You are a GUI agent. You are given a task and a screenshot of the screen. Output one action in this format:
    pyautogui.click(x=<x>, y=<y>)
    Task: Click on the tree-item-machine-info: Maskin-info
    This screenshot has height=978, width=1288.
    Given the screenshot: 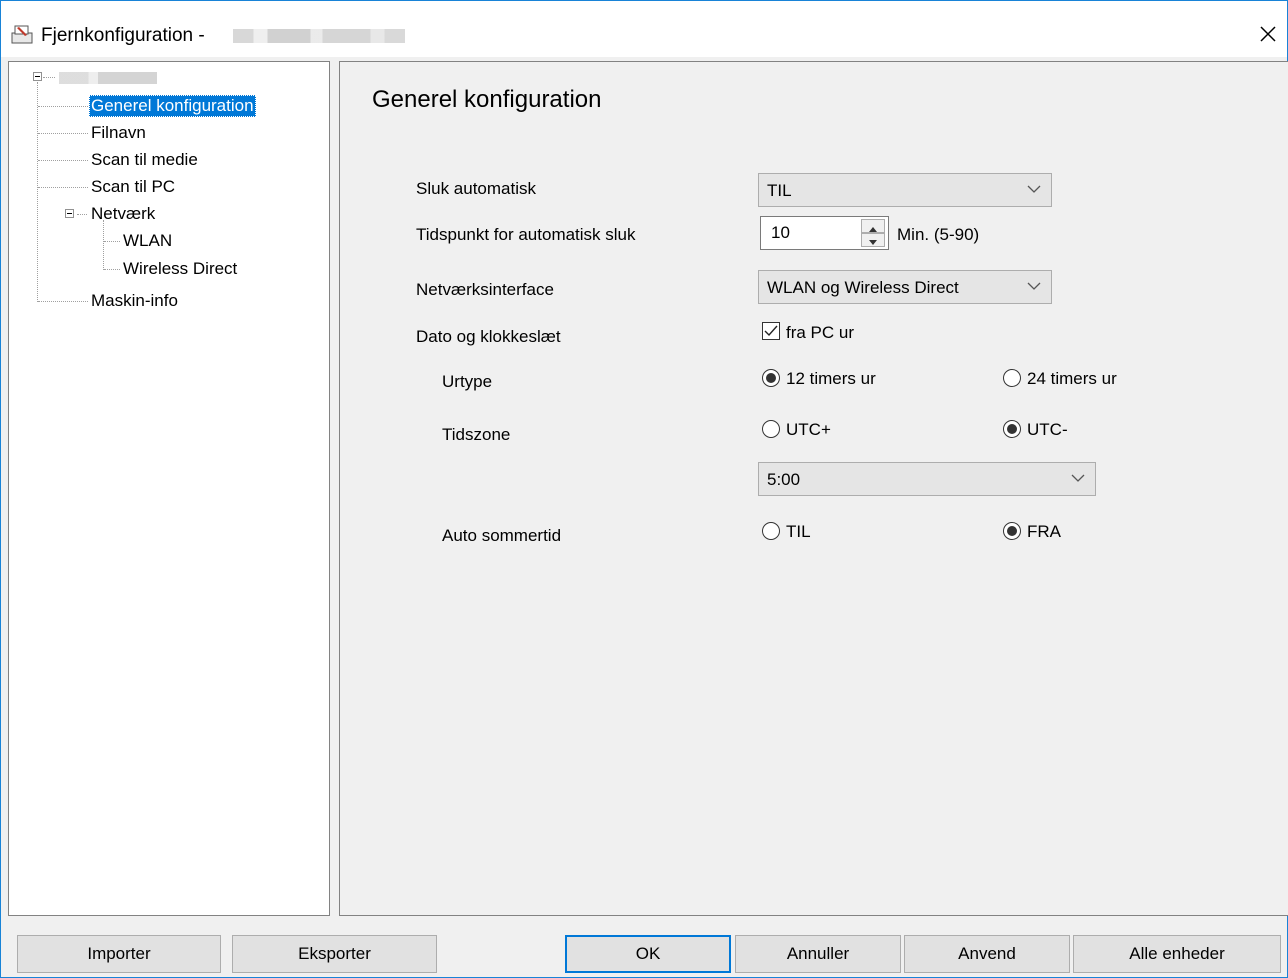 What is the action you would take?
    pyautogui.click(x=134, y=301)
    